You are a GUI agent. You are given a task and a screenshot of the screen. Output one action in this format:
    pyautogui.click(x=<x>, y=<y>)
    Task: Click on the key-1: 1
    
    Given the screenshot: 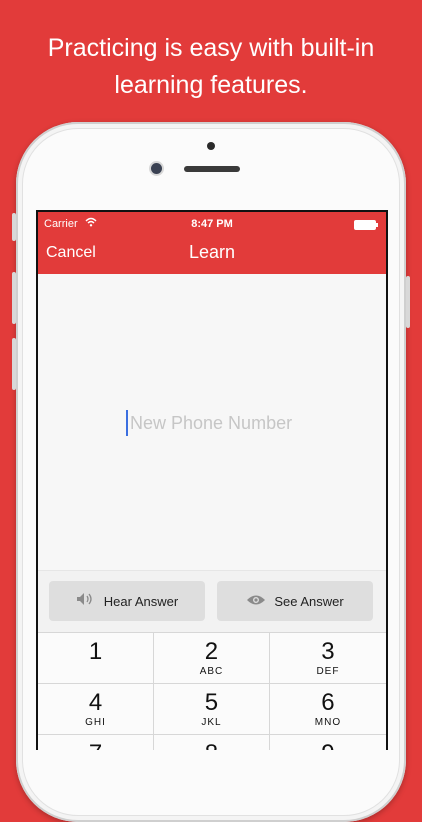 What is the action you would take?
    pyautogui.click(x=96, y=658)
    